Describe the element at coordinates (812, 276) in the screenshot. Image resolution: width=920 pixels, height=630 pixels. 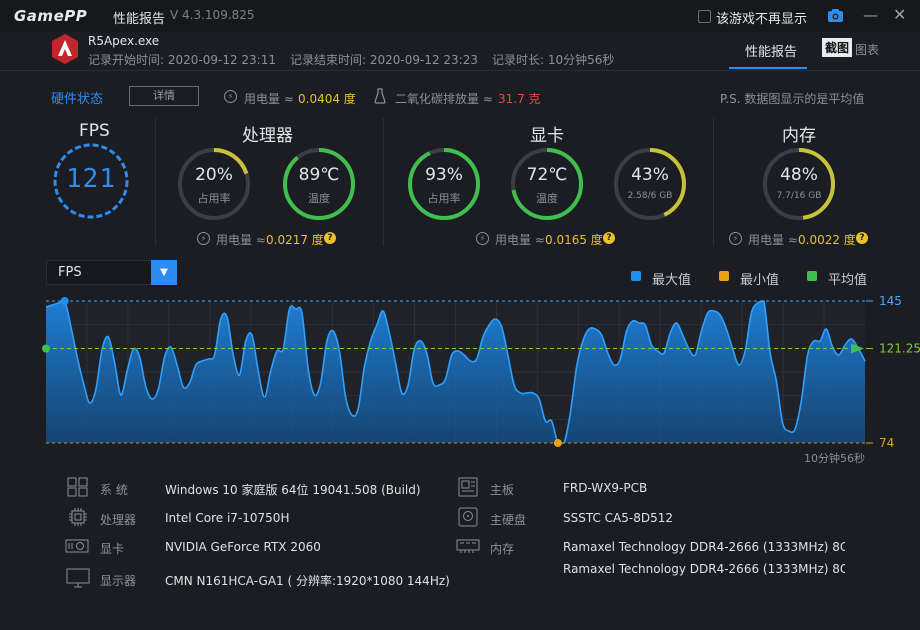
I see `legend-avg-swatch` at that location.